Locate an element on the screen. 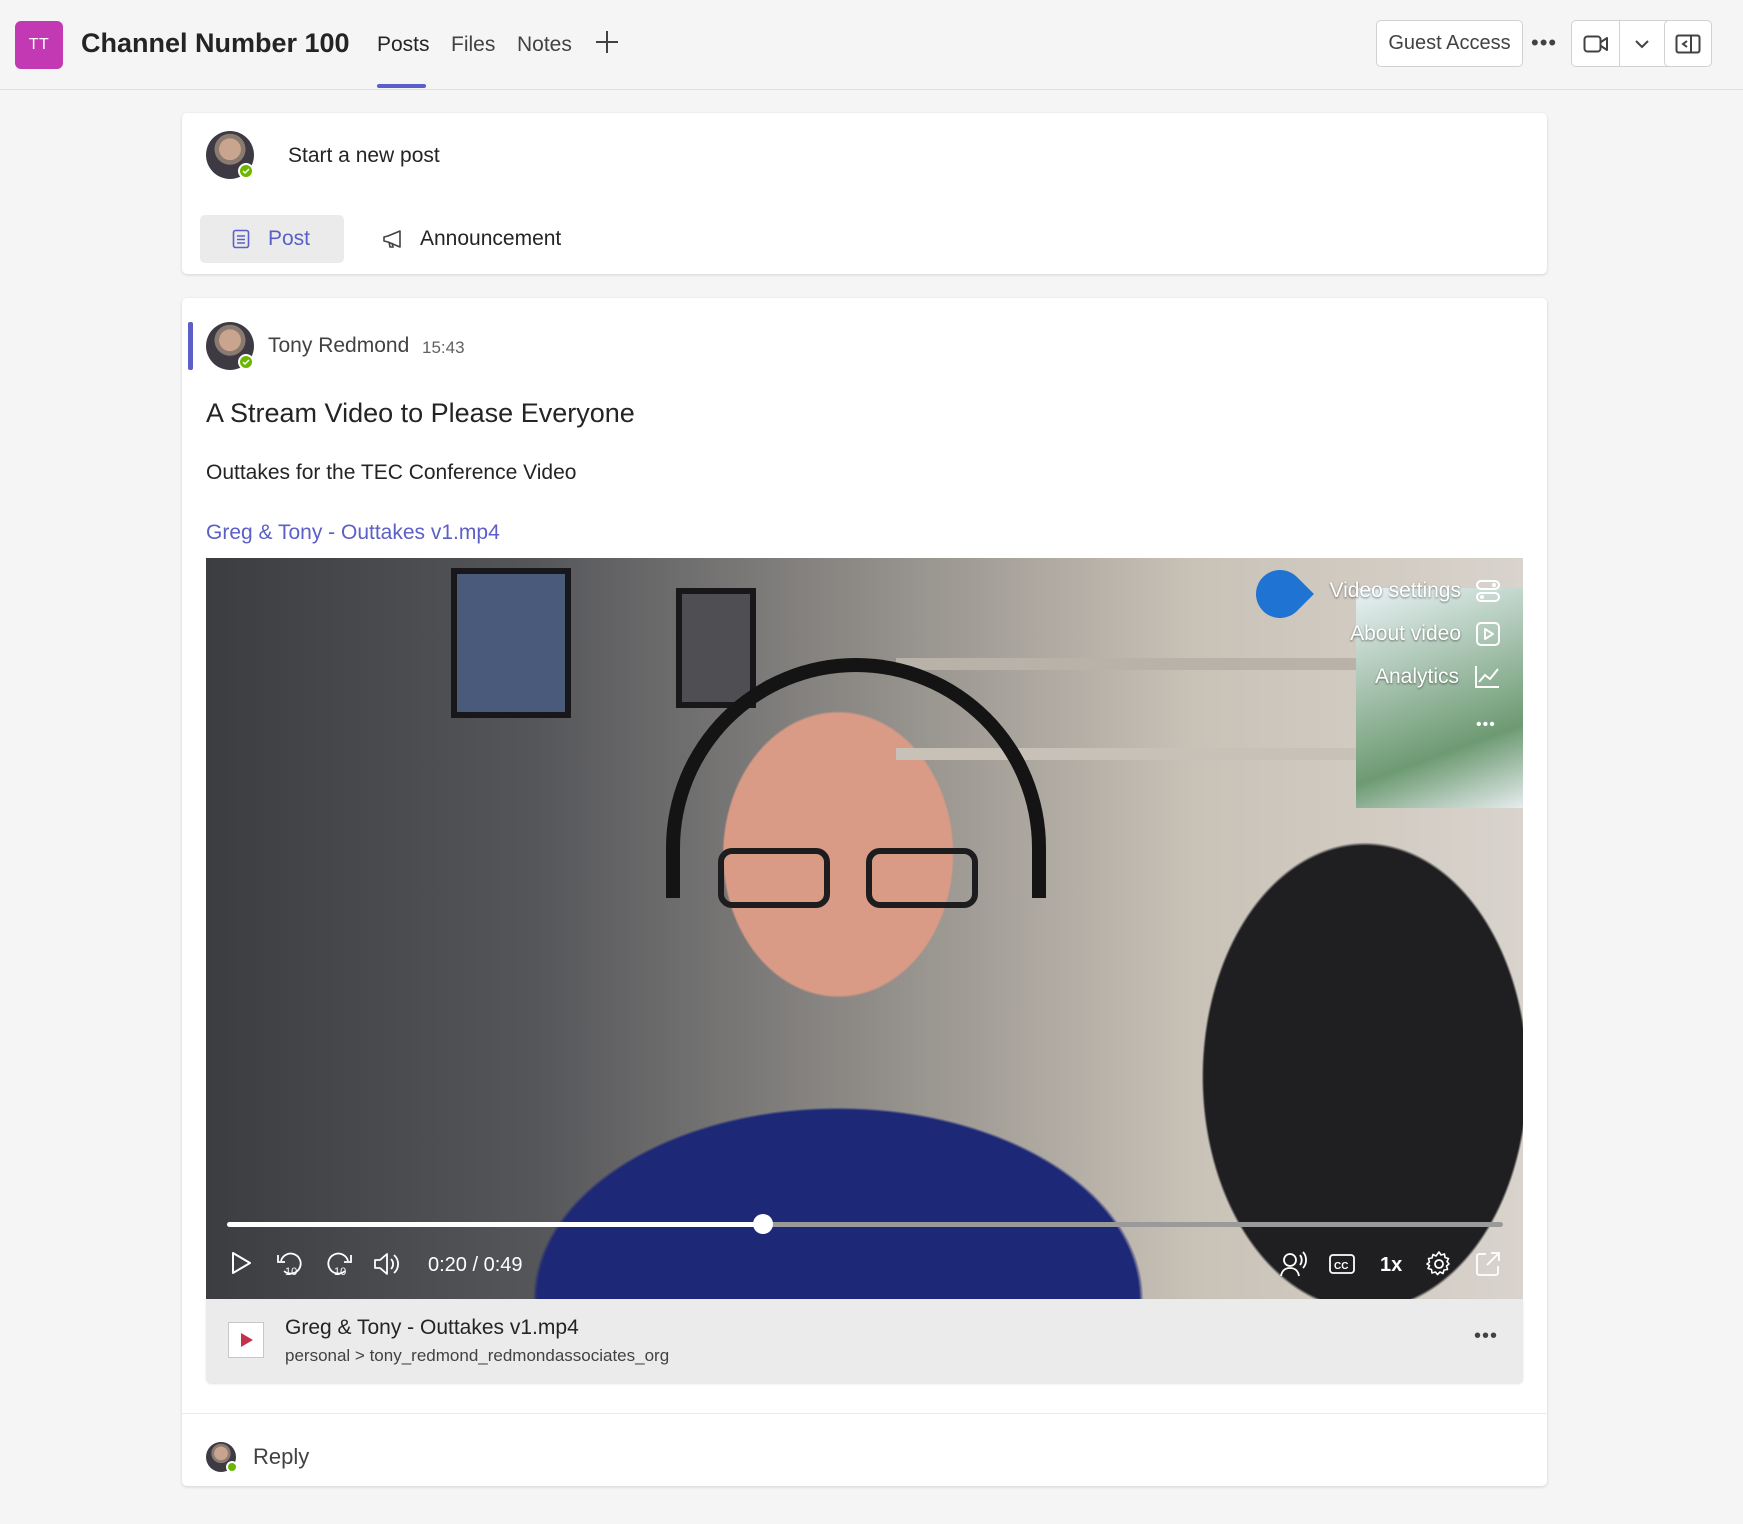 The image size is (1743, 1524). post-button-label: Post is located at coordinates (289, 238).